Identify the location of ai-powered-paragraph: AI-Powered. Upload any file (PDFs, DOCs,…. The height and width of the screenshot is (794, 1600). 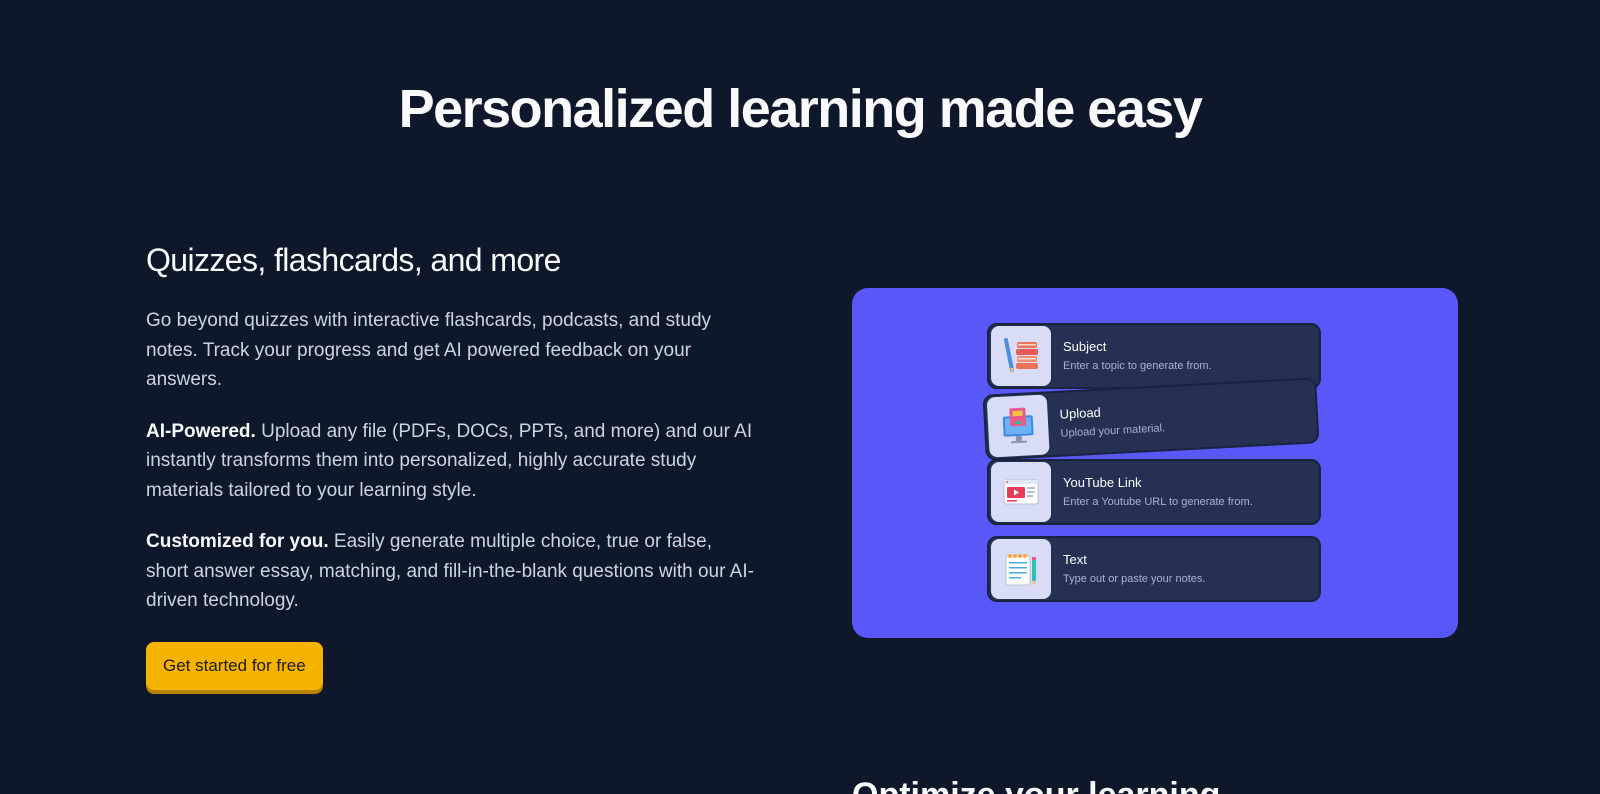
(451, 461).